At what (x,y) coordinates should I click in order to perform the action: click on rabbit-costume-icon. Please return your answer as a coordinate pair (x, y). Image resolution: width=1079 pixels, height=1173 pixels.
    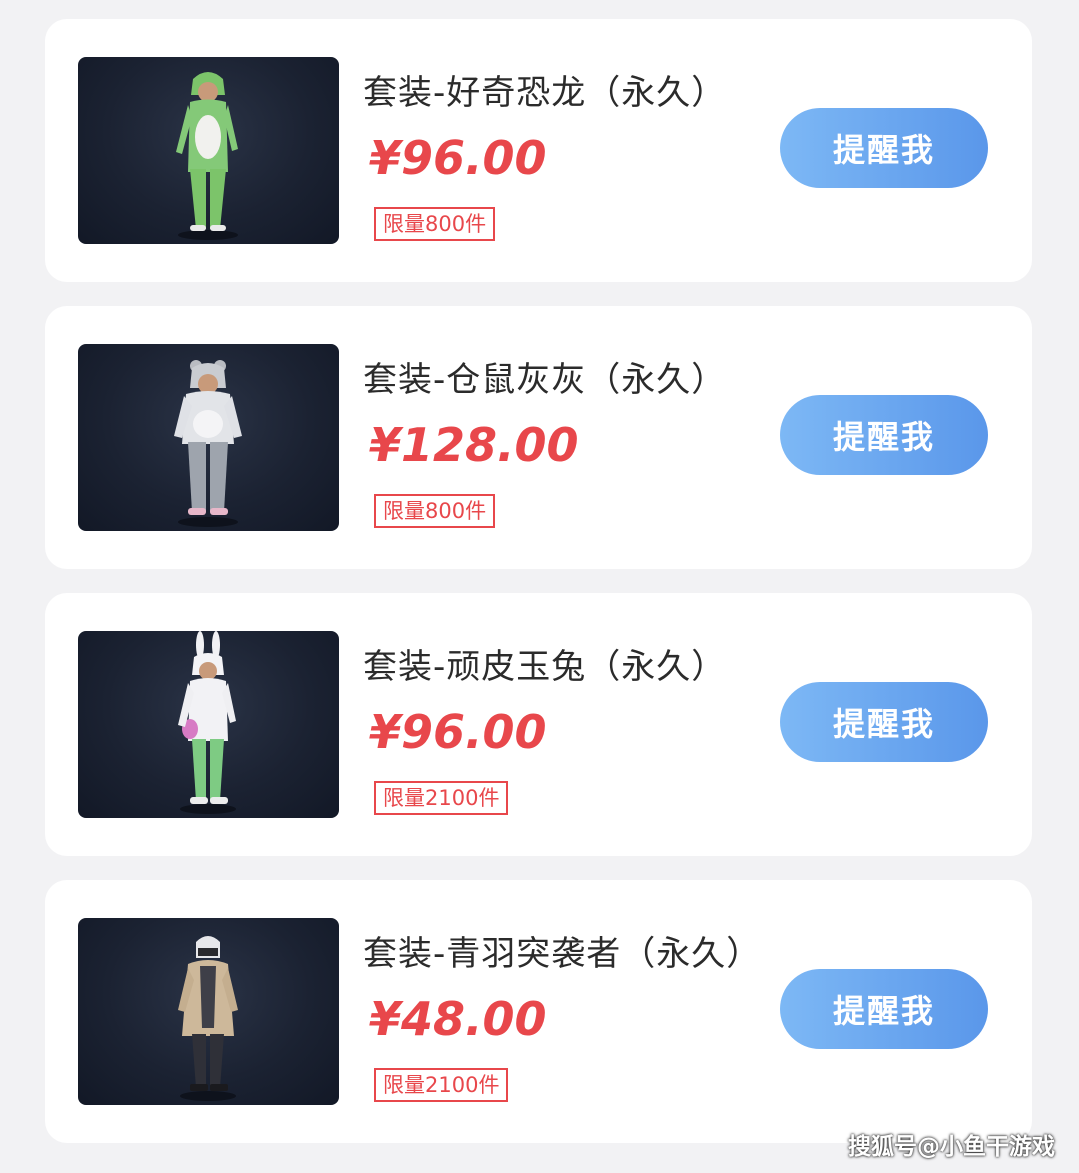
    Looking at the image, I should click on (207, 722).